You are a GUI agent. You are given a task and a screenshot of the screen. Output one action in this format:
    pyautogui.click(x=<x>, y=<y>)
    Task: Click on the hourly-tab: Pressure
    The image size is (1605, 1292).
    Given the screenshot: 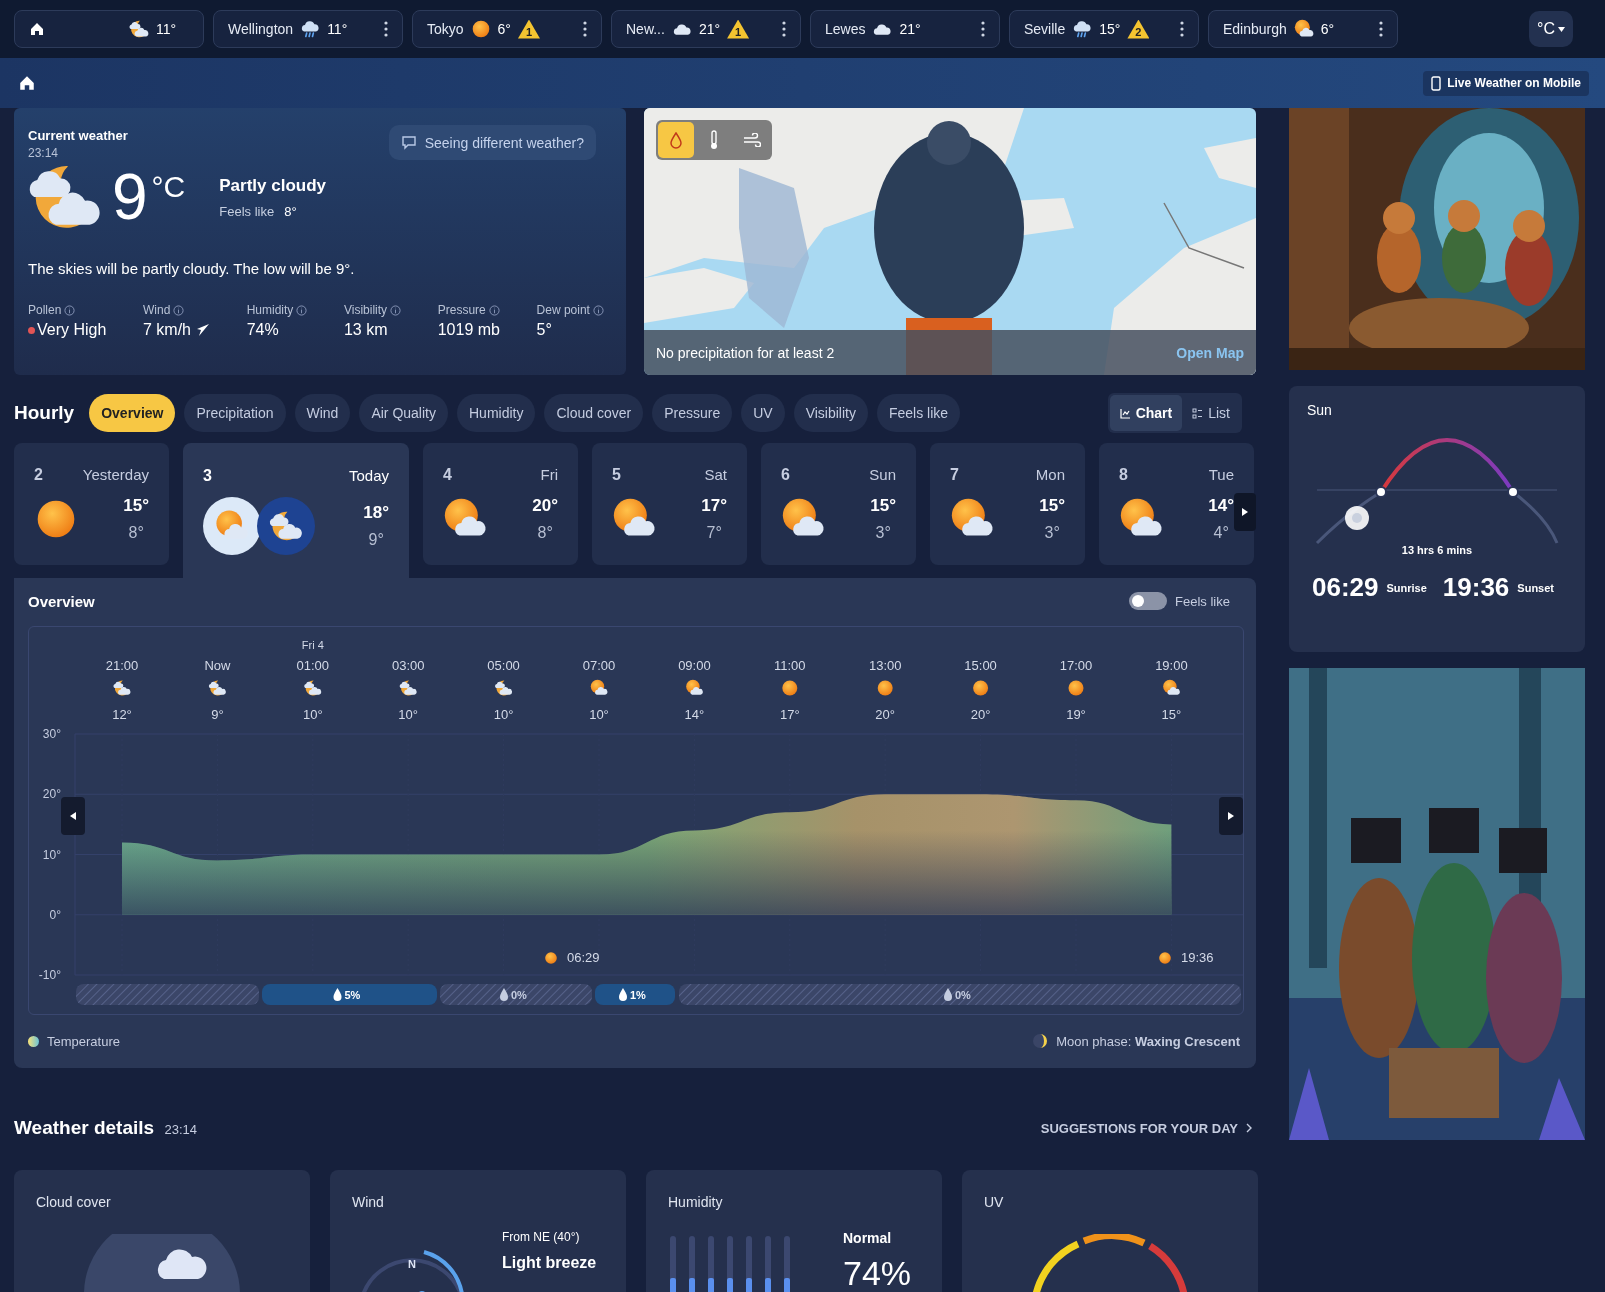 What is the action you would take?
    pyautogui.click(x=692, y=413)
    